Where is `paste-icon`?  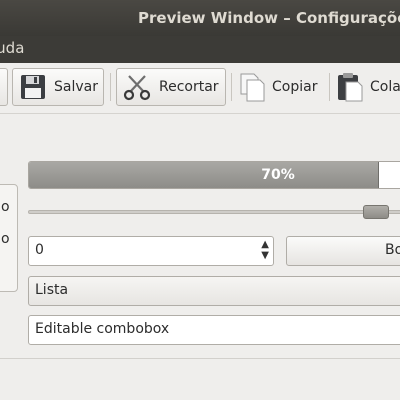 paste-icon is located at coordinates (350, 87).